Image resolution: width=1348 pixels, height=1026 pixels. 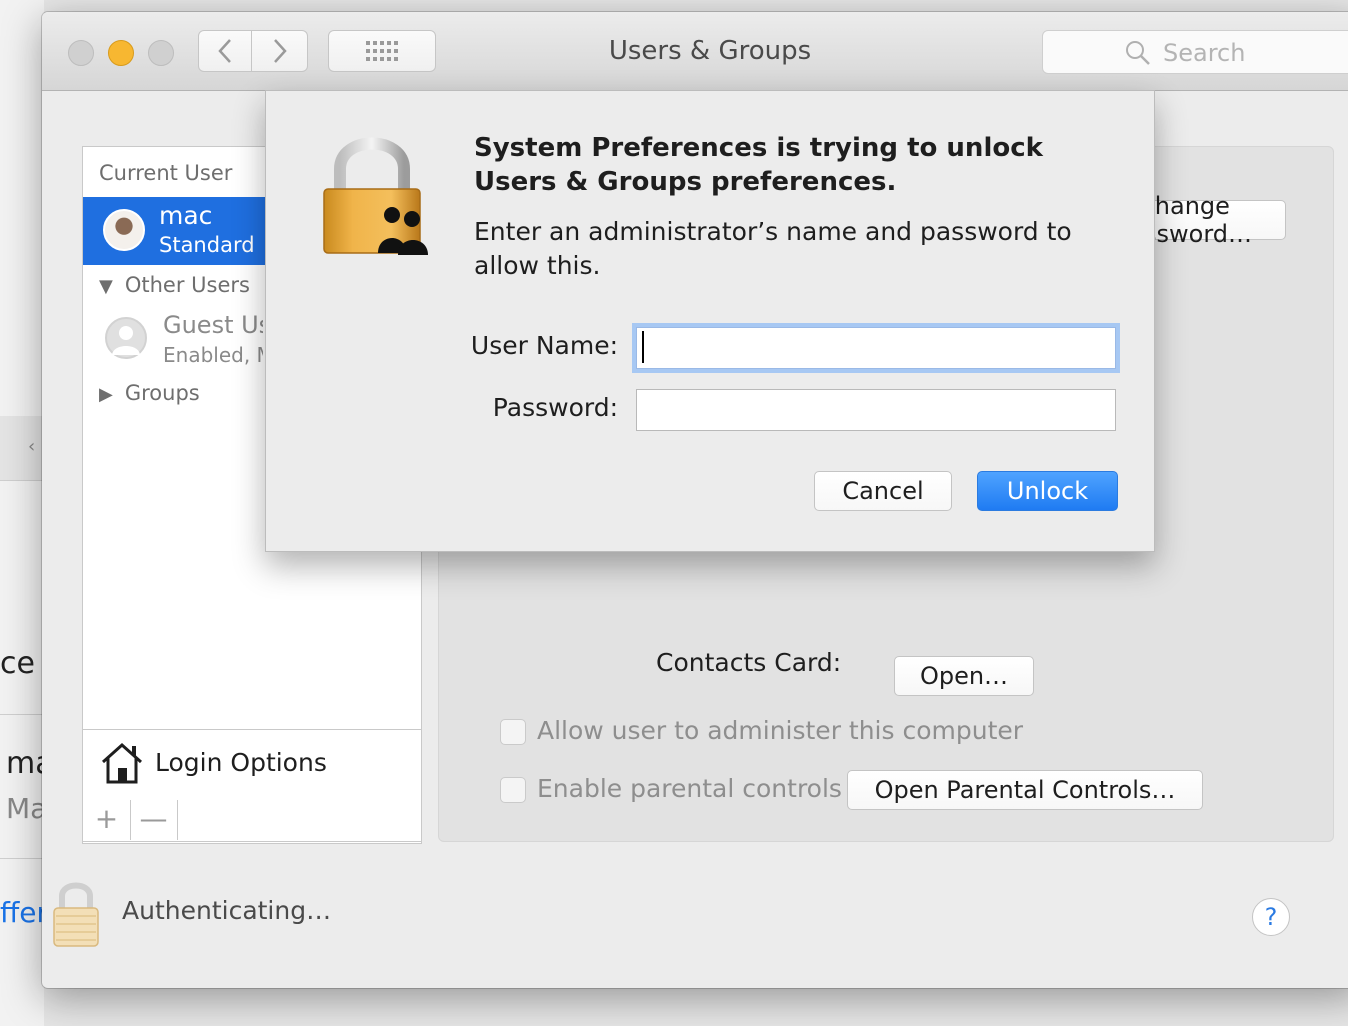 I want to click on person-silhouette-icon, so click(x=126, y=340).